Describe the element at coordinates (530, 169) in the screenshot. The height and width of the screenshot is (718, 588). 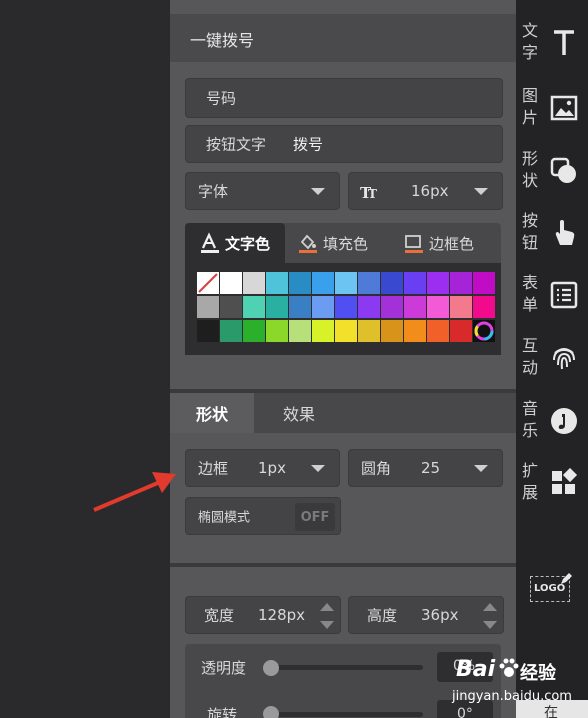
I see `rail-label-shape: 形状` at that location.